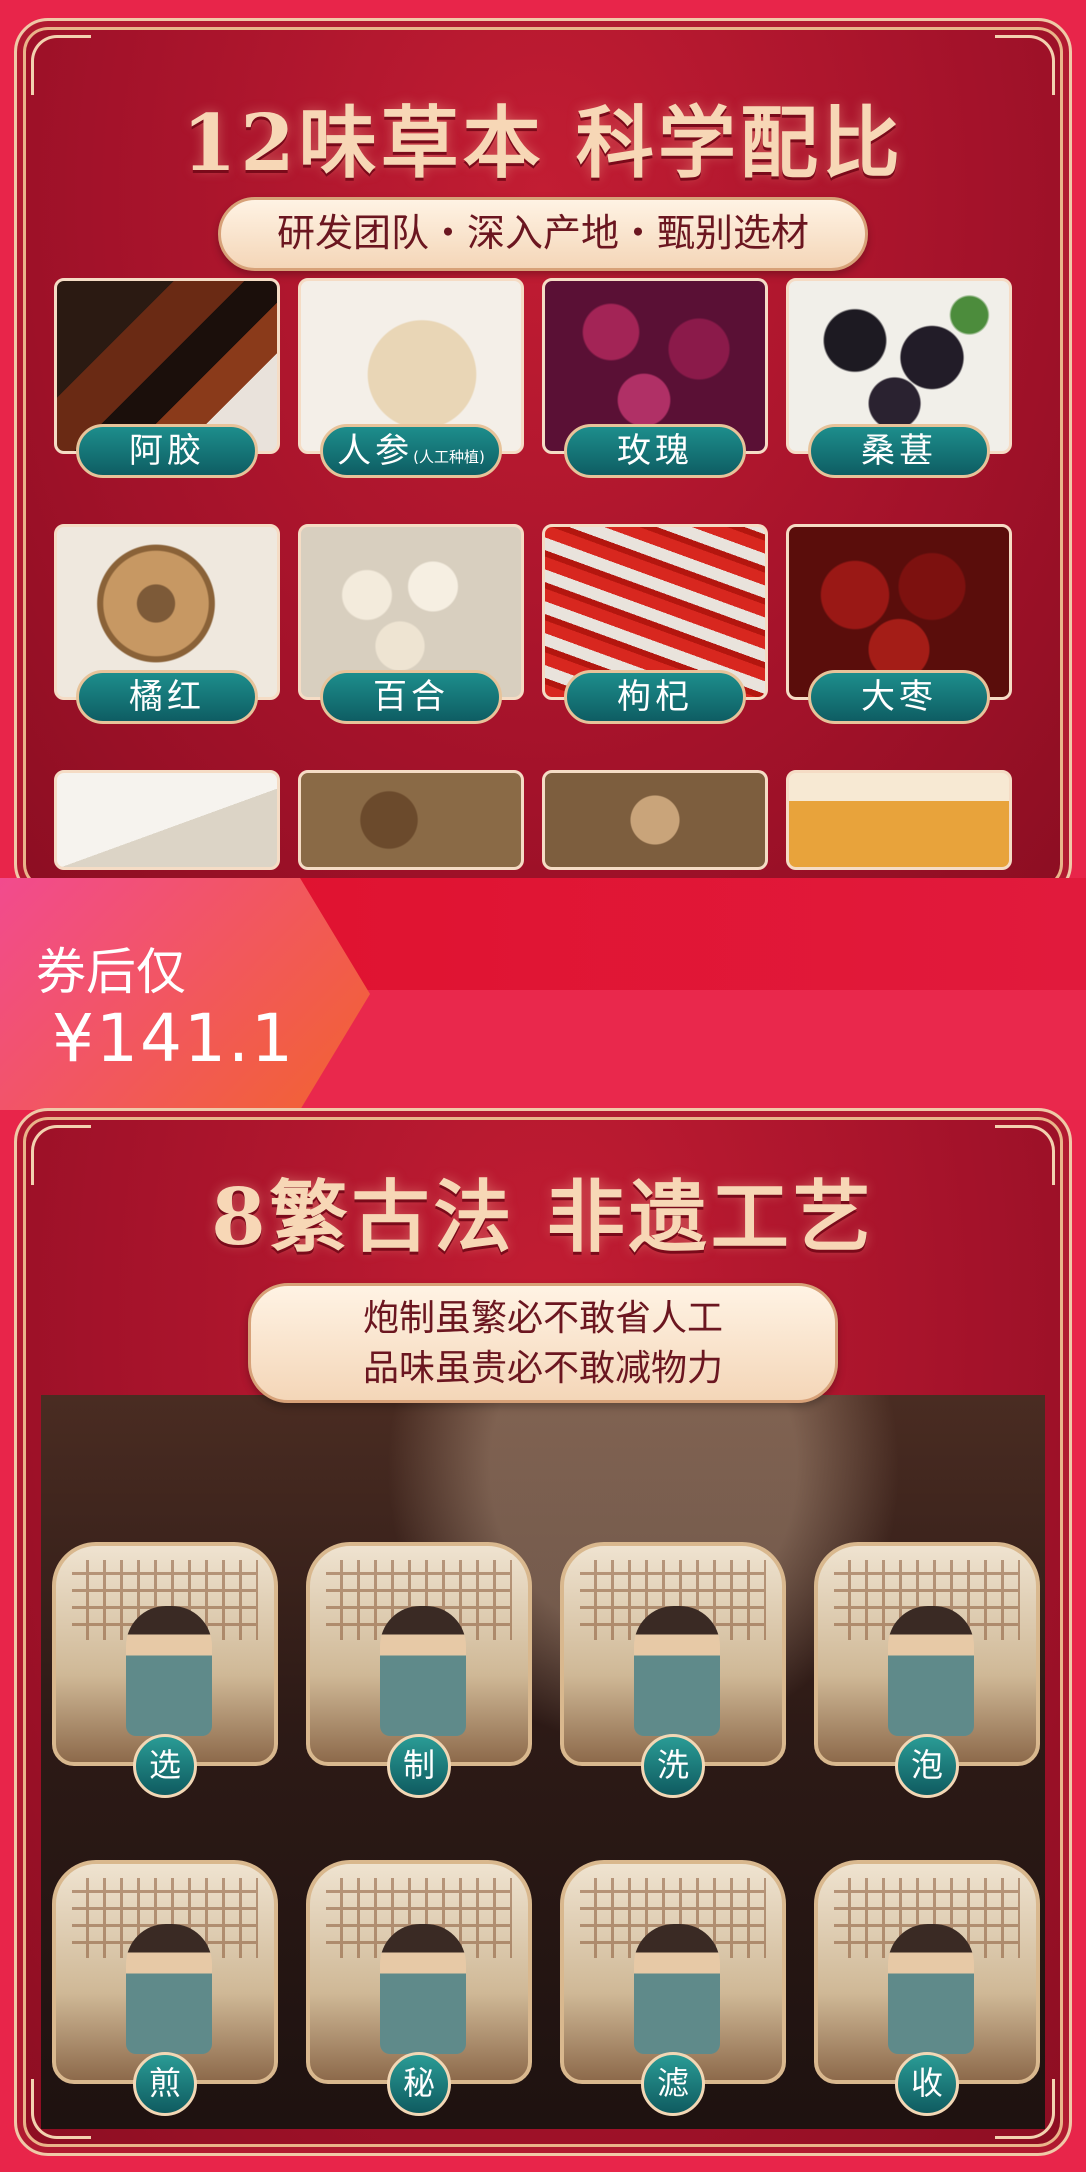 The image size is (1086, 2172). I want to click on craft-subtitle: 炮制虽繁必不敢省人工 品味虽贵必不敢减物力, so click(543, 1343).